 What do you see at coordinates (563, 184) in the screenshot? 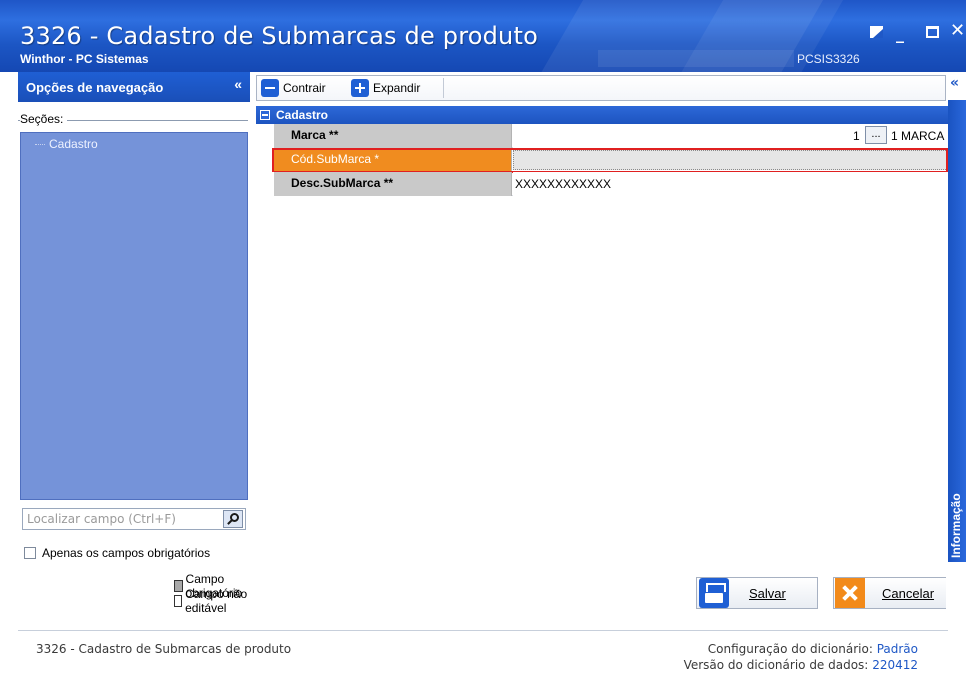
I see `desc-submarca-text: XXXXXXXXXXXX` at bounding box center [563, 184].